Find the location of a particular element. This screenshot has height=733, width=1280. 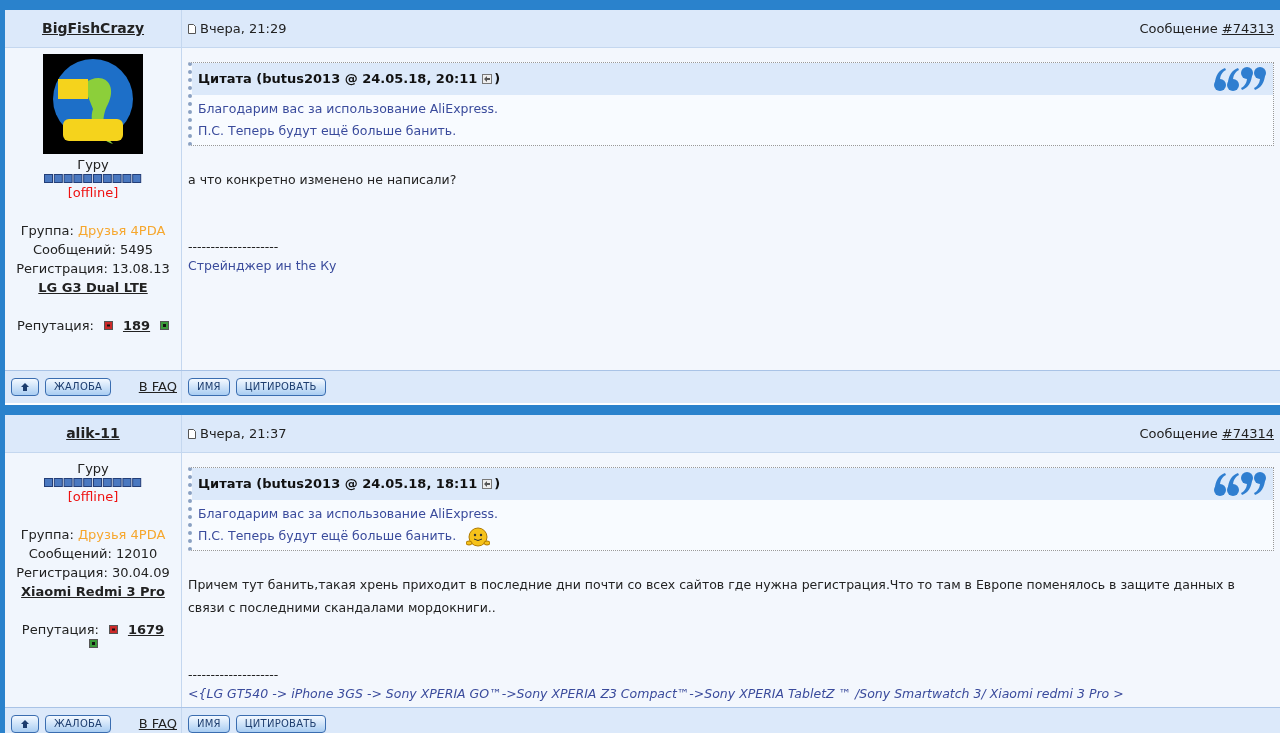

registration-date: Регистрация: 30.04.09 is located at coordinates (93, 573).